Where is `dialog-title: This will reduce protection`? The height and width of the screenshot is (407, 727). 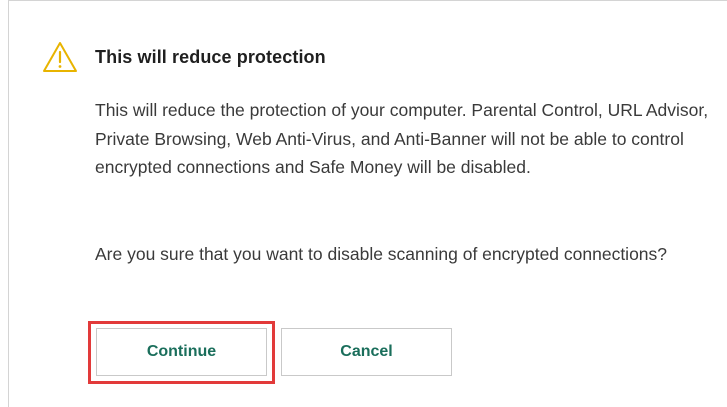
dialog-title: This will reduce protection is located at coordinates (210, 57).